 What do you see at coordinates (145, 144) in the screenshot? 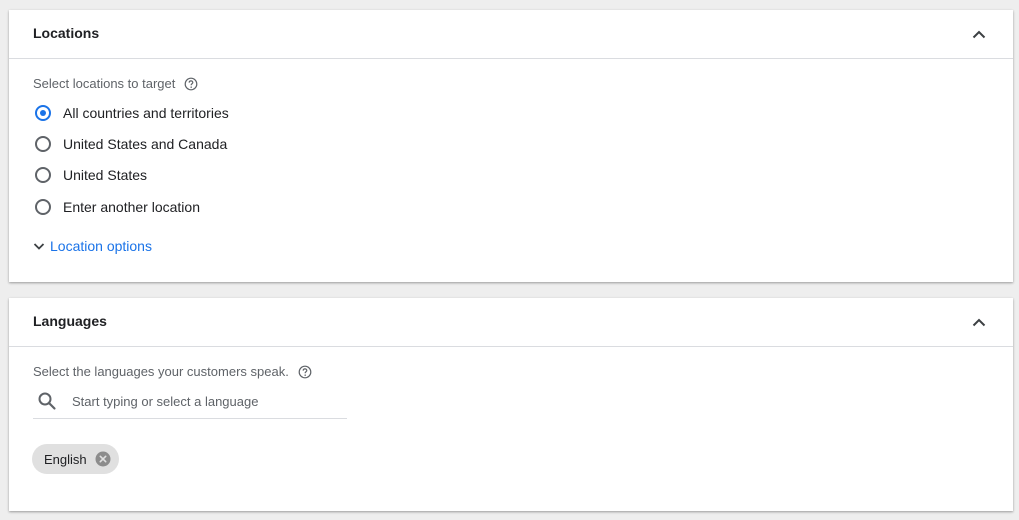
I see `radio-label: United States and Canada` at bounding box center [145, 144].